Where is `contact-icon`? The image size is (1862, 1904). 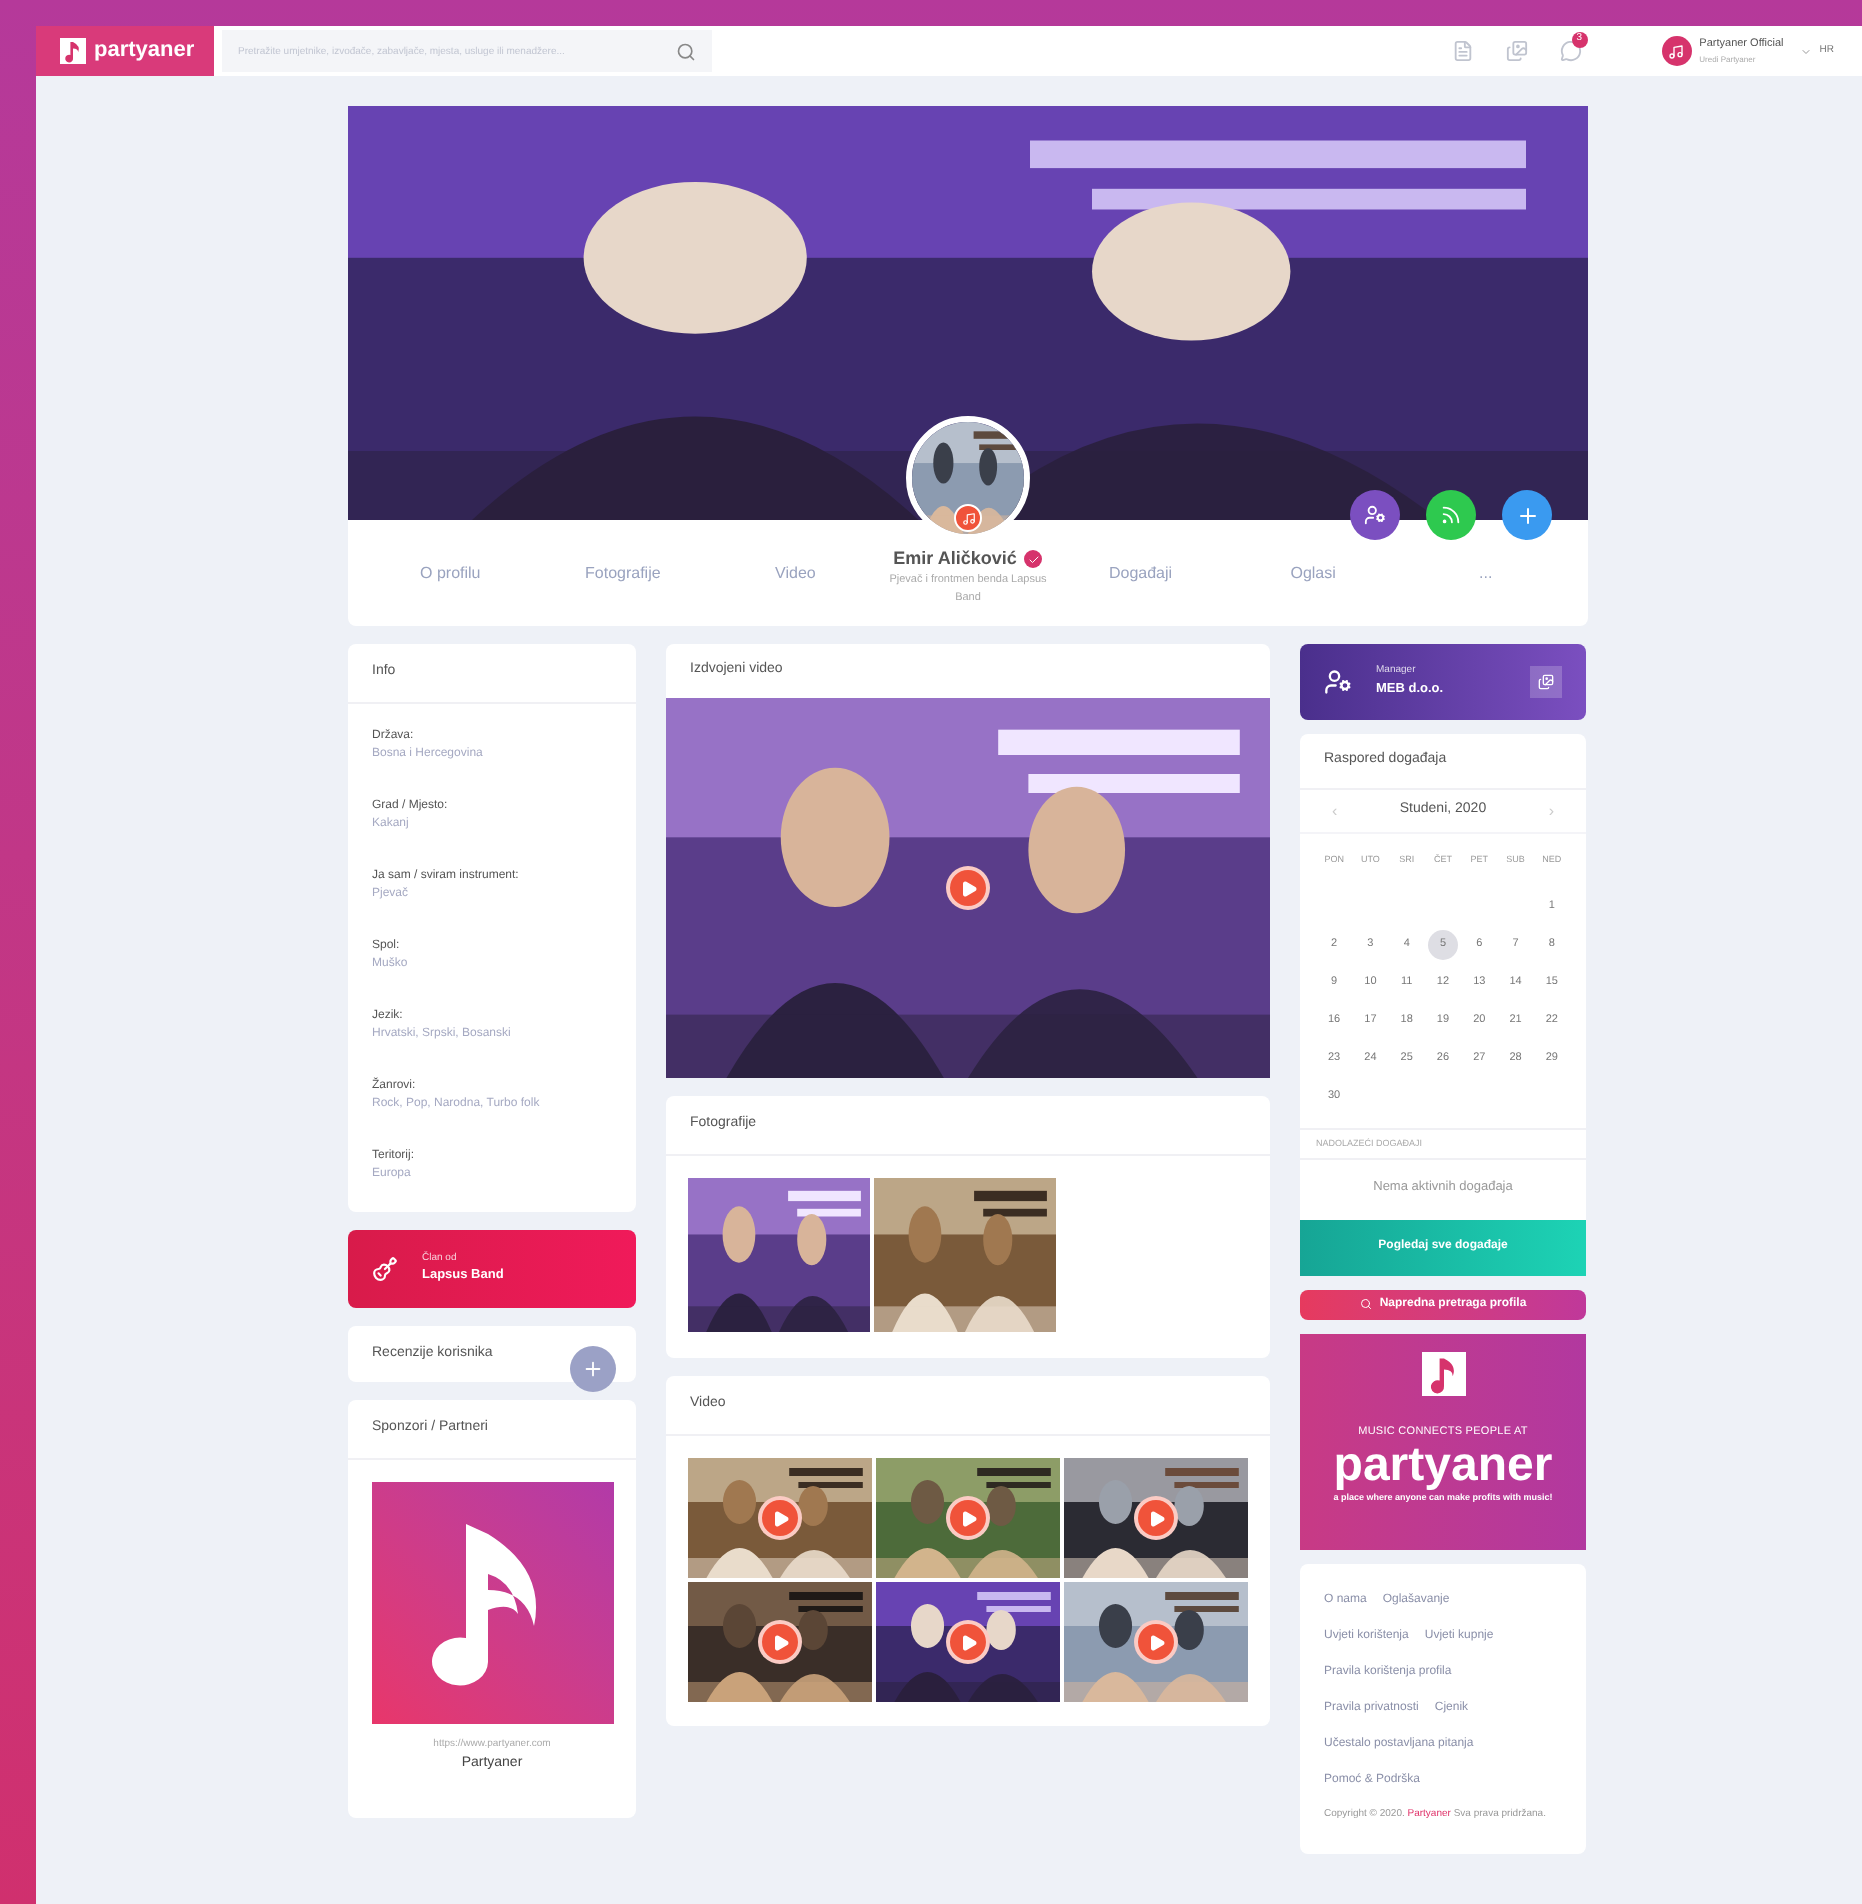 contact-icon is located at coordinates (1546, 682).